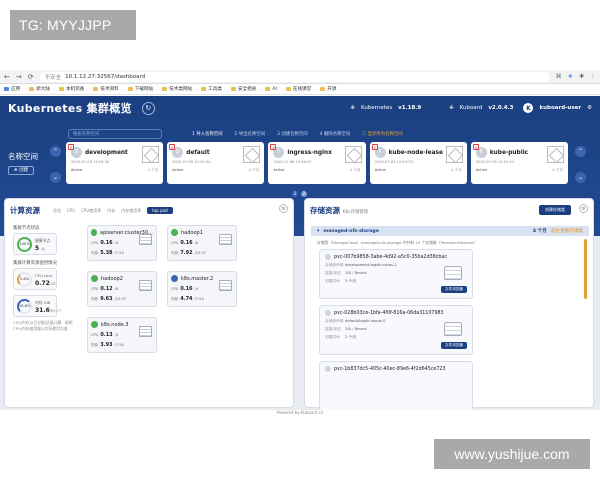  Describe the element at coordinates (243, 89) in the screenshot. I see `bookmark-item: 安全相关` at that location.